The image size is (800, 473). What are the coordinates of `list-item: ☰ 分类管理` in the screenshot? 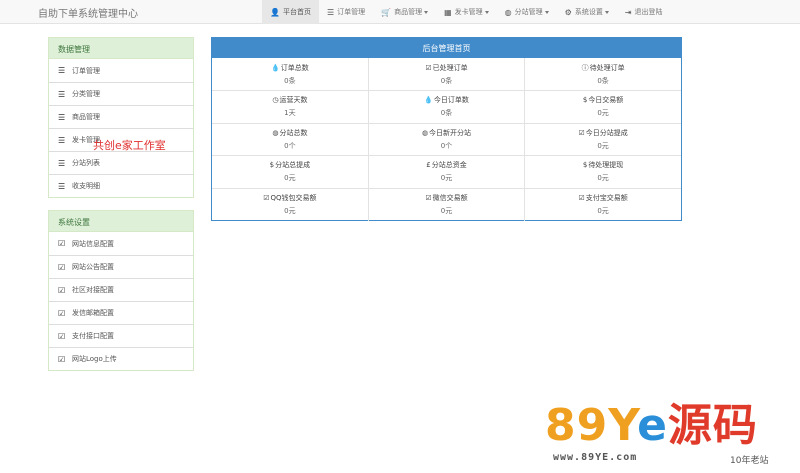 It's located at (121, 93).